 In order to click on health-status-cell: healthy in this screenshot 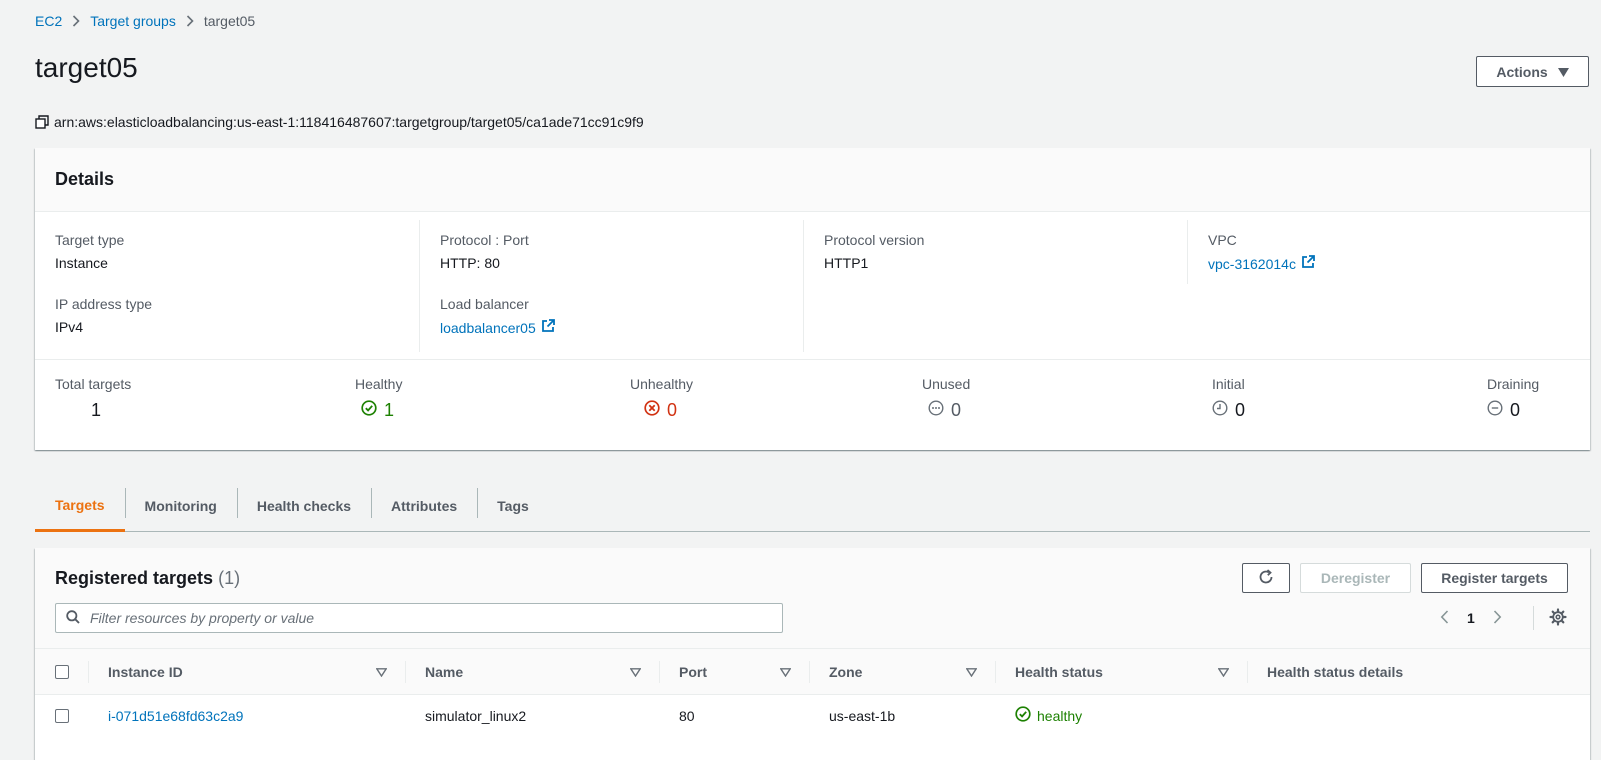, I will do `click(1121, 716)`.